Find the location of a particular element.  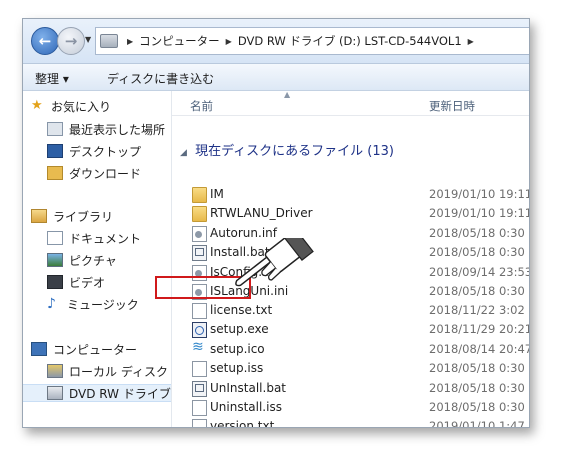

column-header-name: 名前 is located at coordinates (201, 106).